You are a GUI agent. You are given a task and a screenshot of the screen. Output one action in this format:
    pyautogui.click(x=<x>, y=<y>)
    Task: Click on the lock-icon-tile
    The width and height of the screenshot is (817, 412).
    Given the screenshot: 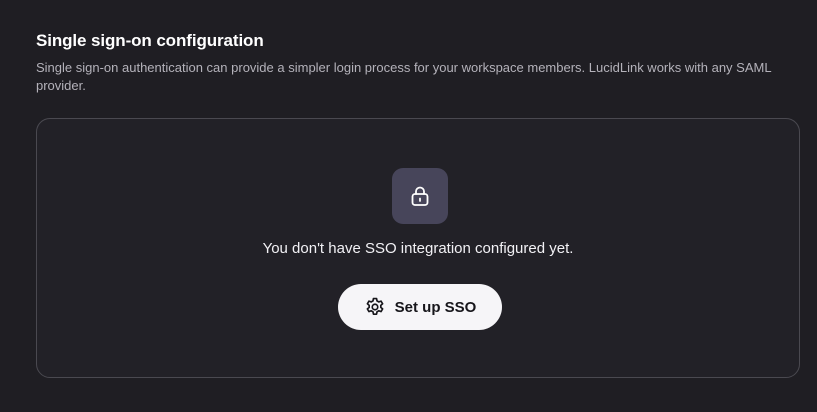 What is the action you would take?
    pyautogui.click(x=420, y=196)
    